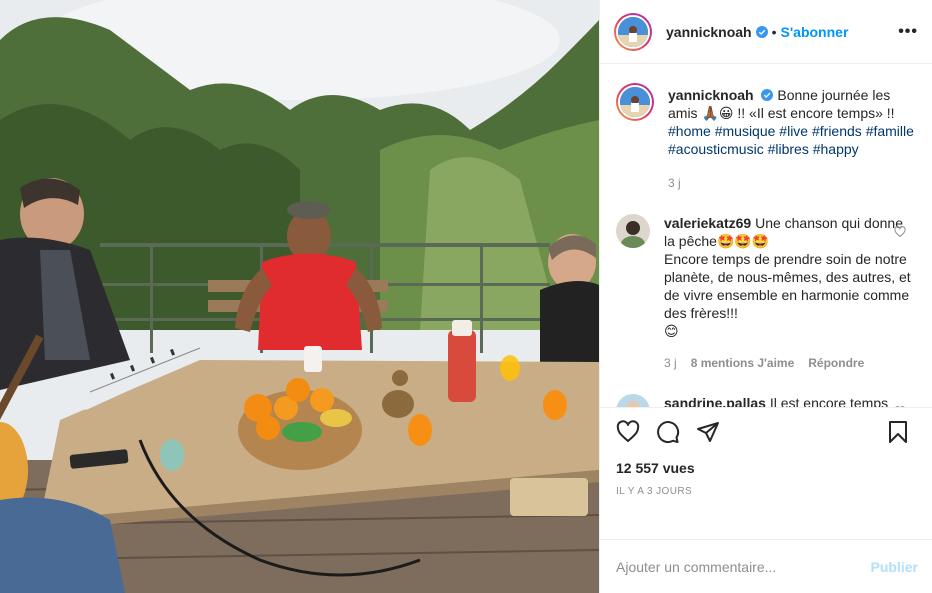  What do you see at coordinates (717, 113) in the screenshot?
I see `caption-emoji: 🙏🏾😀` at bounding box center [717, 113].